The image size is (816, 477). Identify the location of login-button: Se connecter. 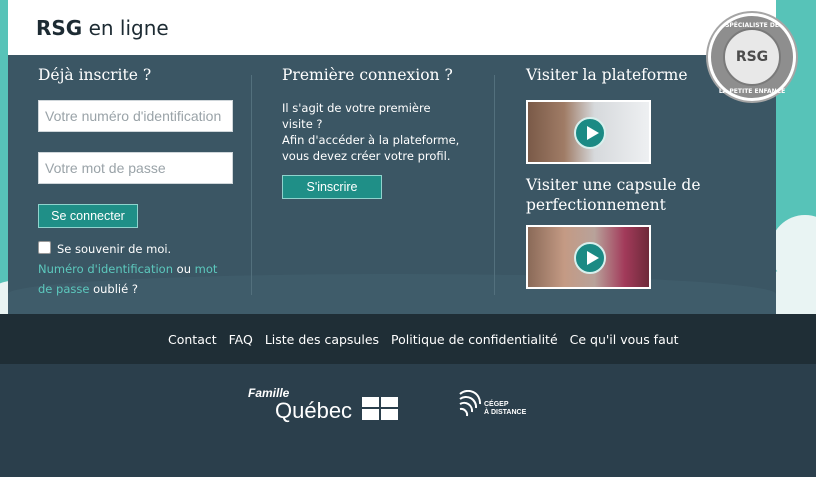
(88, 216).